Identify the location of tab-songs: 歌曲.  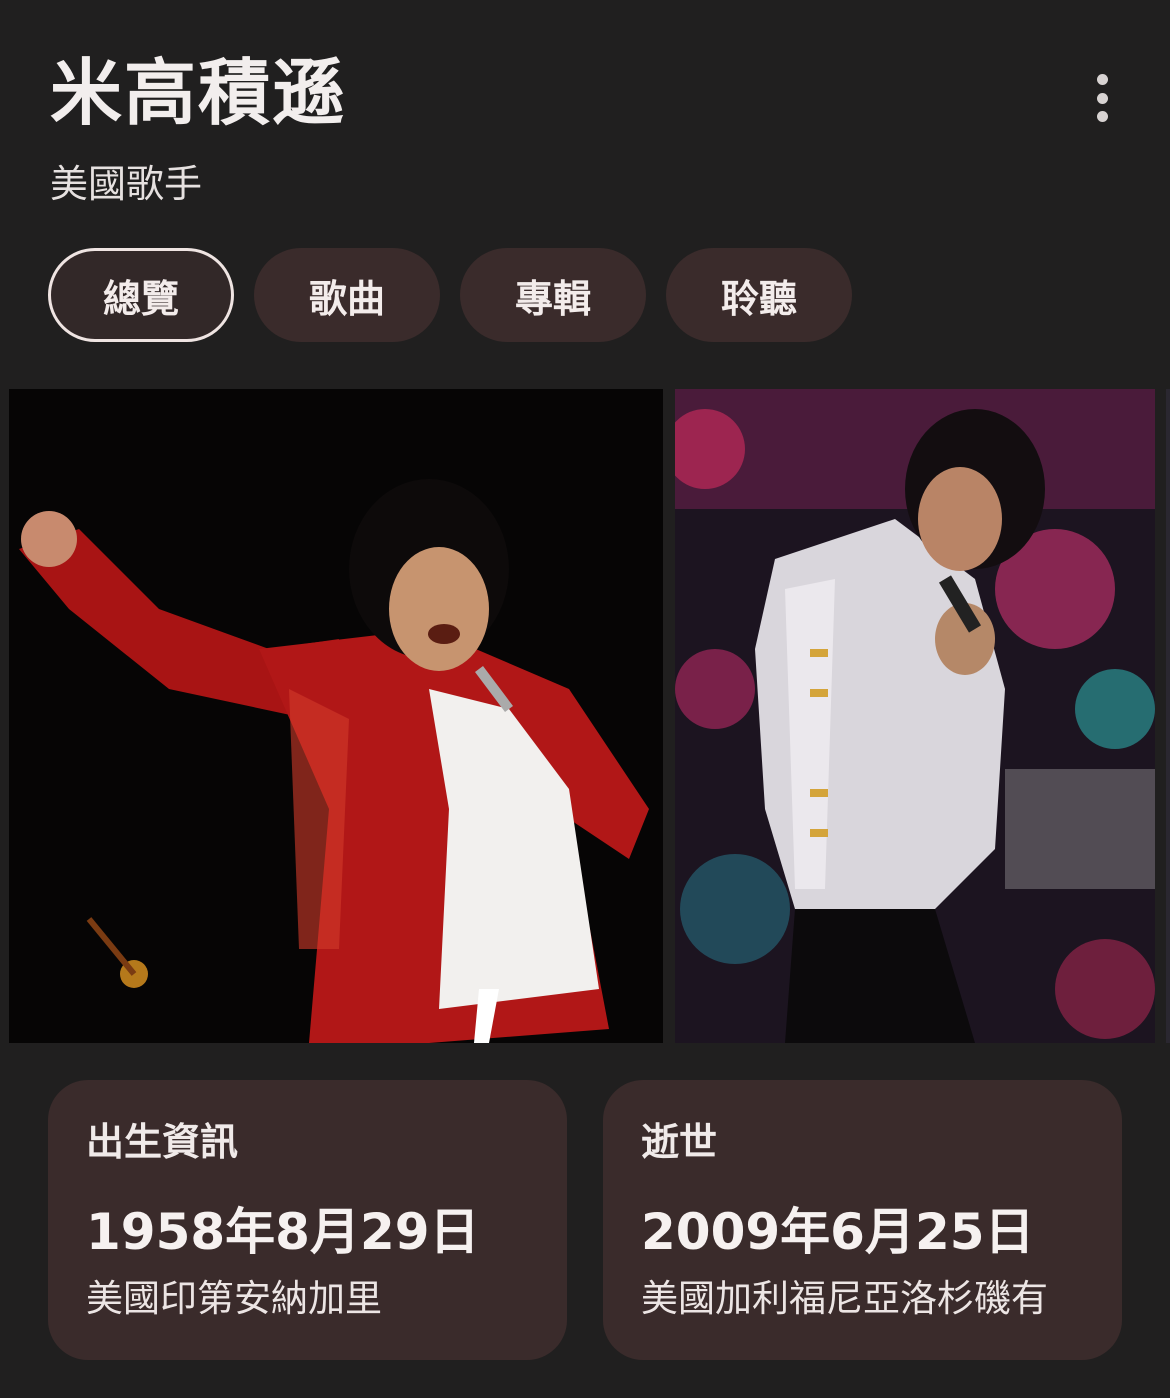
(347, 295).